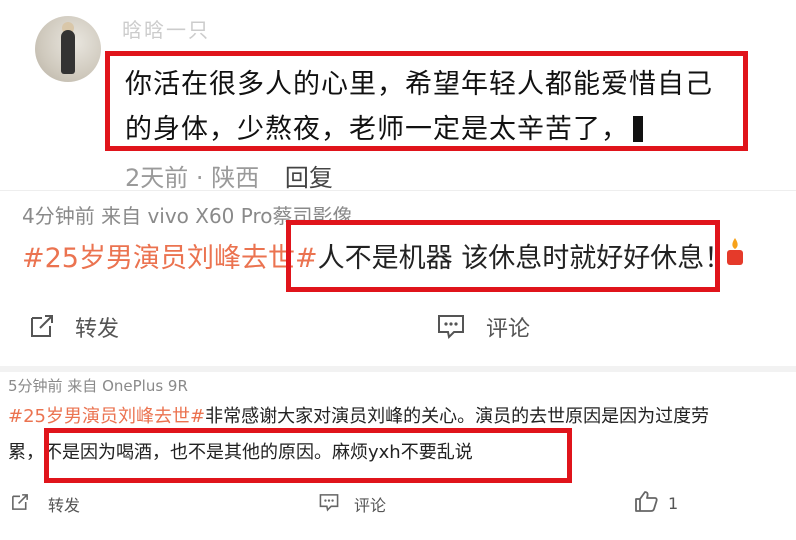 The image size is (796, 540). I want to click on comment-button: 评论, so click(508, 327).